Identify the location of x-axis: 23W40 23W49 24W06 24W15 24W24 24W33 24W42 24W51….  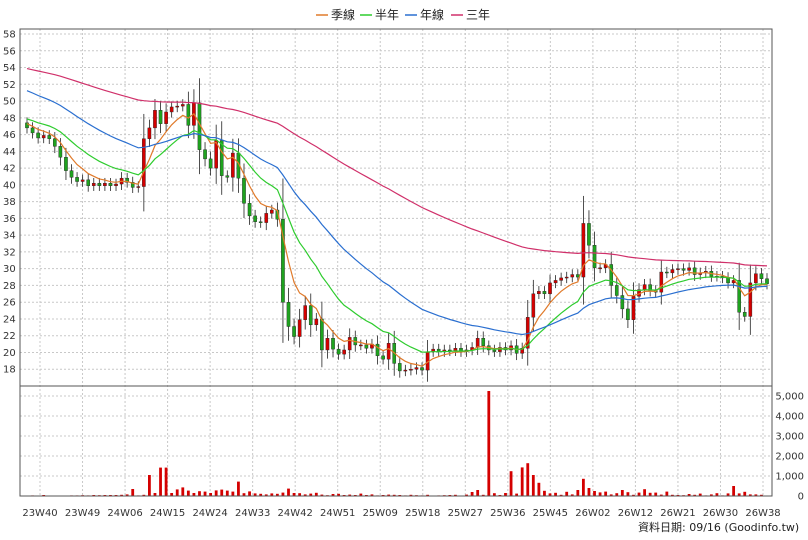
(401, 513).